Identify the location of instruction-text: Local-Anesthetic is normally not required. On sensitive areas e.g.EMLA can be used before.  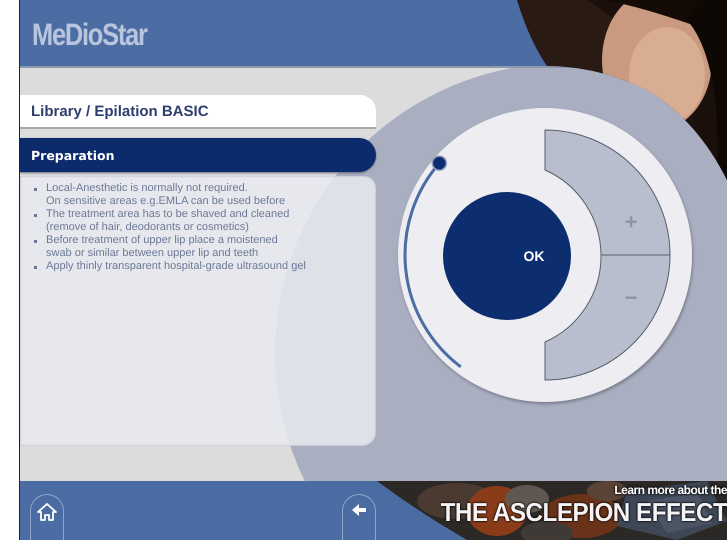
(166, 195).